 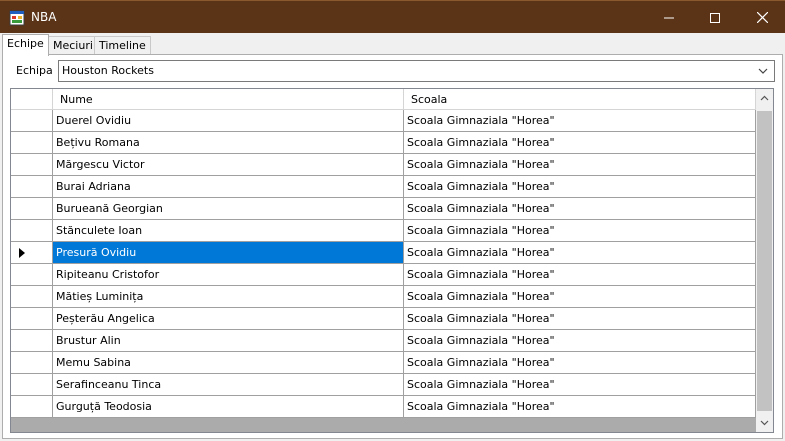 I want to click on table-row: Memu Sabina Scoala Gimnaziala "Horea", so click(x=383, y=363).